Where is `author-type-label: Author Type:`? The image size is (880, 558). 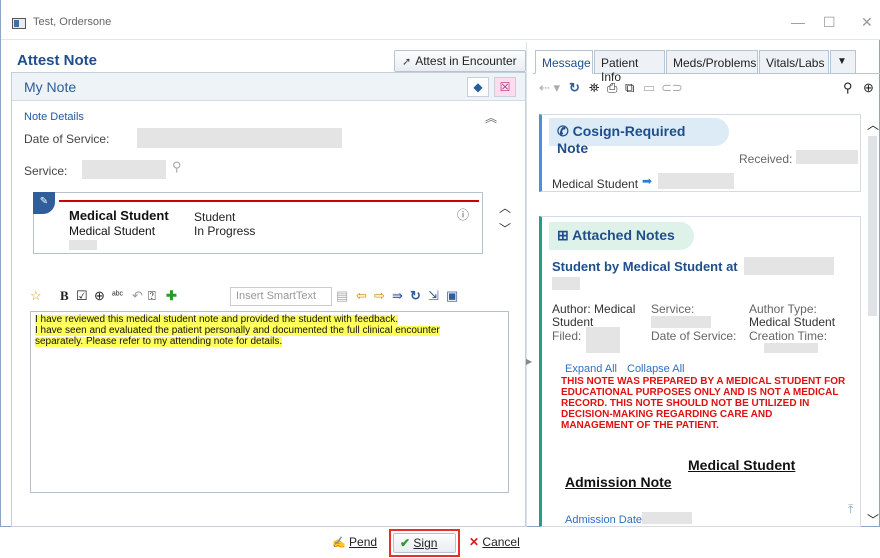
author-type-label: Author Type: is located at coordinates (783, 309).